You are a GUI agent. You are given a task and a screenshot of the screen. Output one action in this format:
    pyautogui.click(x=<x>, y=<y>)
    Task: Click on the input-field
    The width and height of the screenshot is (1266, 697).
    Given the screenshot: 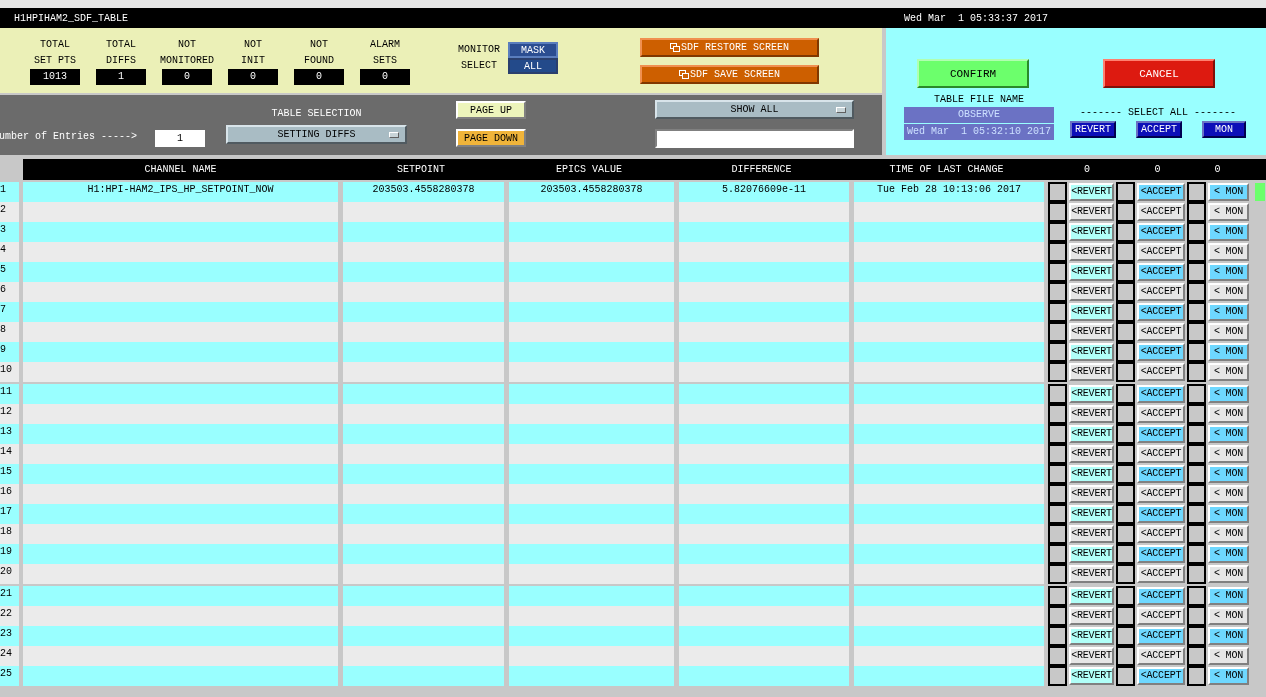 What is the action you would take?
    pyautogui.click(x=754, y=138)
    